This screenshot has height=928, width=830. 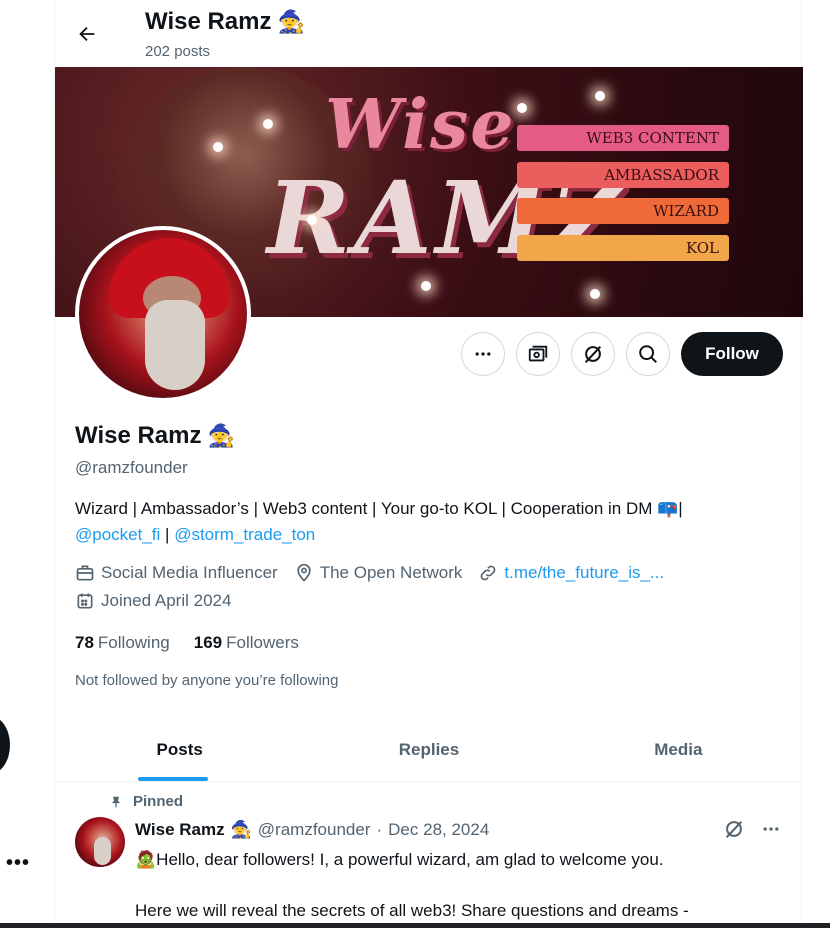 What do you see at coordinates (18, 863) in the screenshot?
I see `side-more-icon: •••` at bounding box center [18, 863].